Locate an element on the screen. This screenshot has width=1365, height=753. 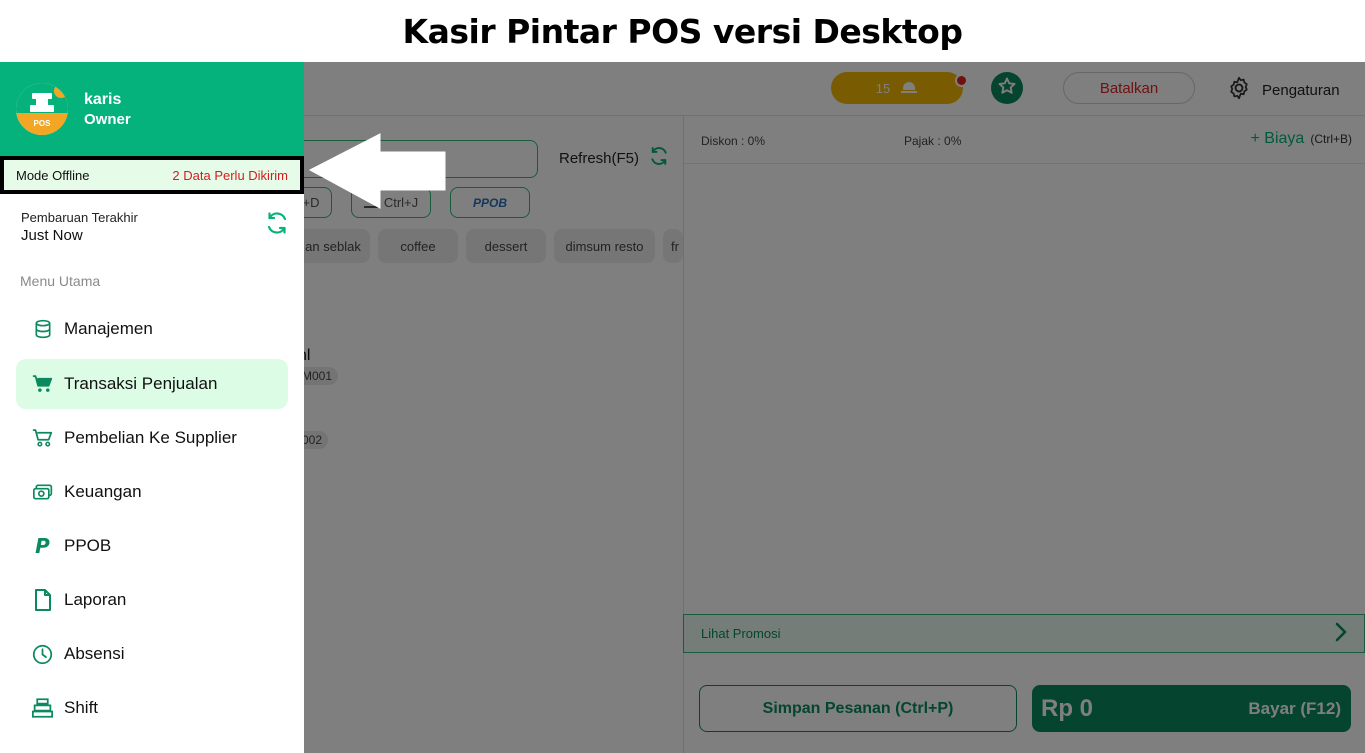
menu-item-keuangan: Keuangan is located at coordinates (152, 492).